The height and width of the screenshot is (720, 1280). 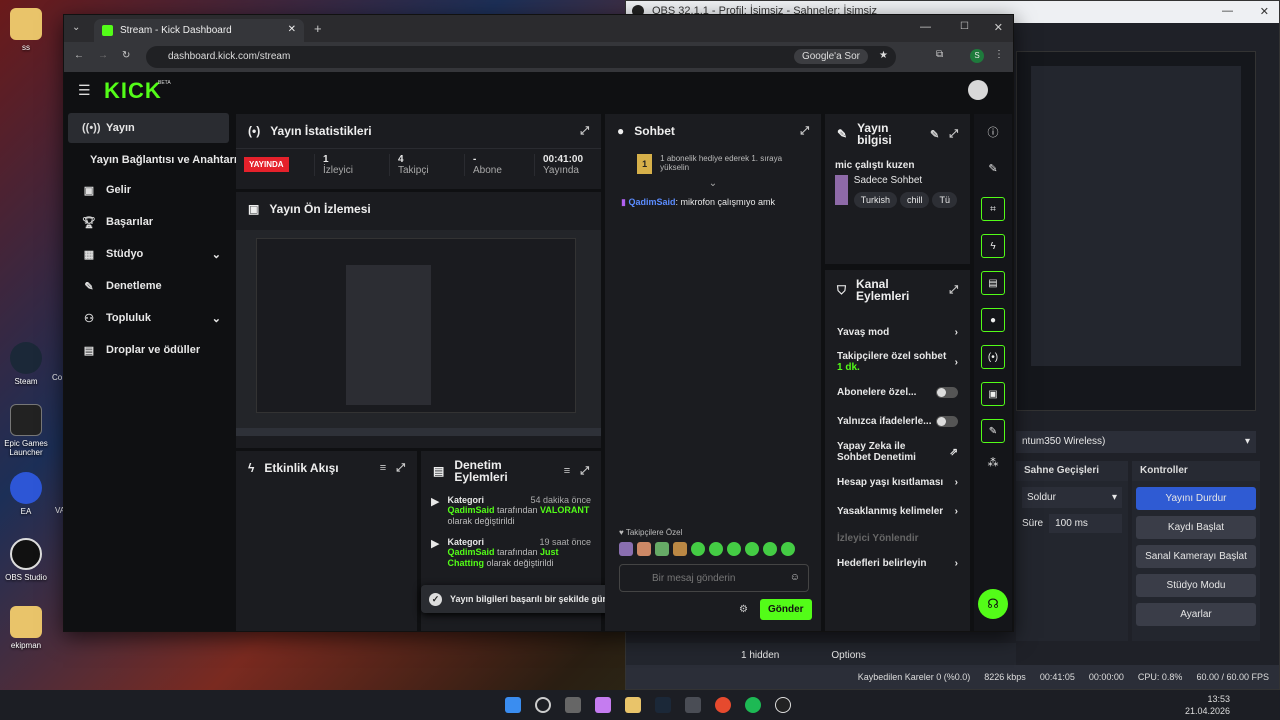 What do you see at coordinates (1072, 497) in the screenshot?
I see `transition-select: Soldur ▾` at bounding box center [1072, 497].